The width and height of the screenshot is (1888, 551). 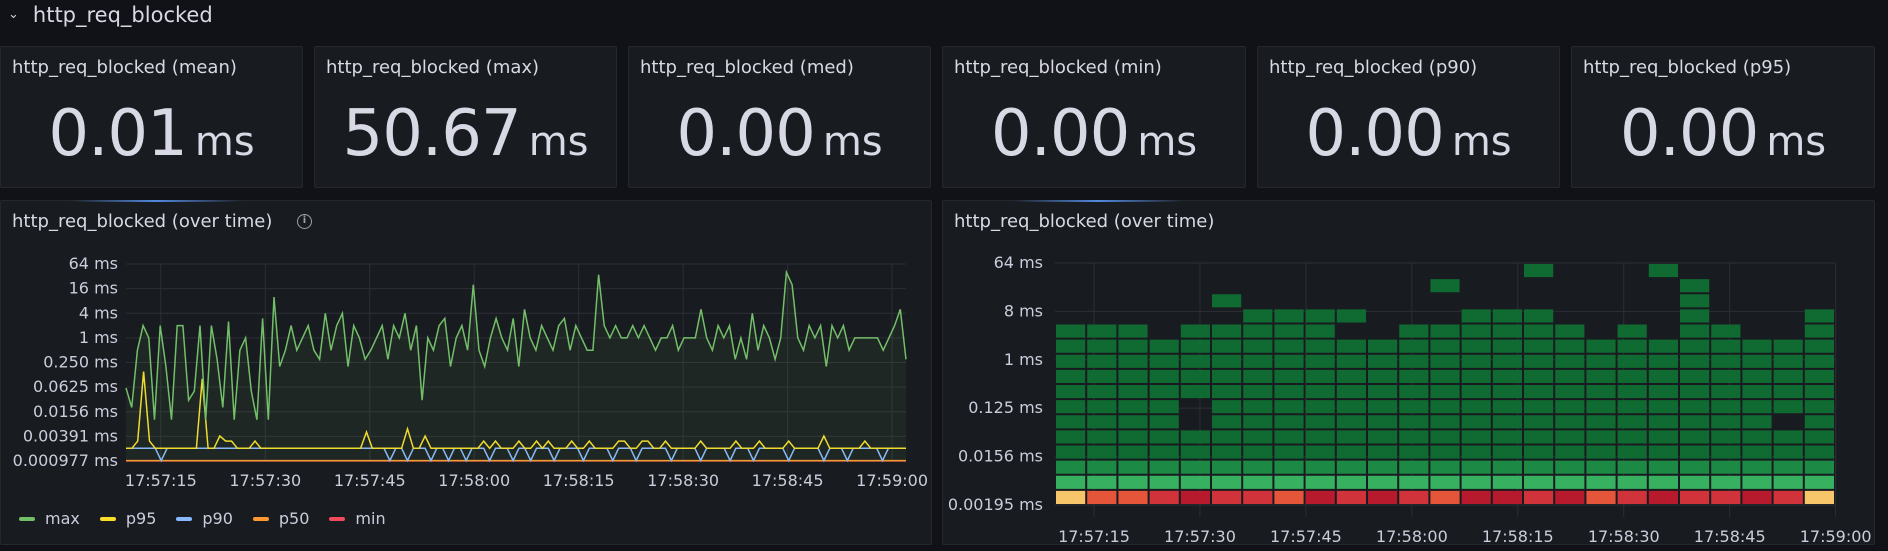 What do you see at coordinates (357, 518) in the screenshot?
I see `legend-item-min: min` at bounding box center [357, 518].